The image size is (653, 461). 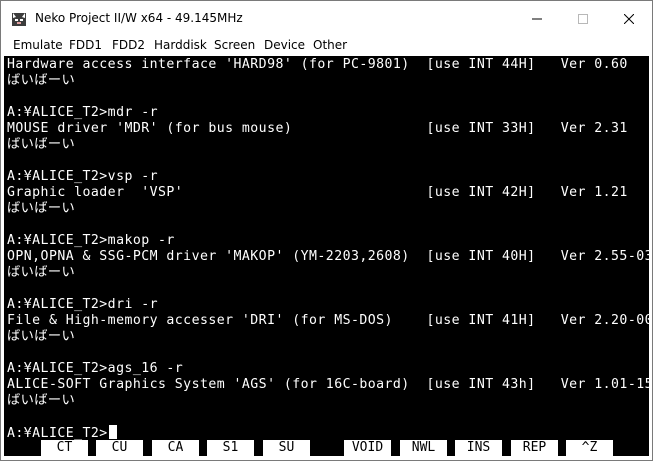 What do you see at coordinates (95, 368) in the screenshot?
I see `console-line: A:¥ALICE_T2>ags_16 -r` at bounding box center [95, 368].